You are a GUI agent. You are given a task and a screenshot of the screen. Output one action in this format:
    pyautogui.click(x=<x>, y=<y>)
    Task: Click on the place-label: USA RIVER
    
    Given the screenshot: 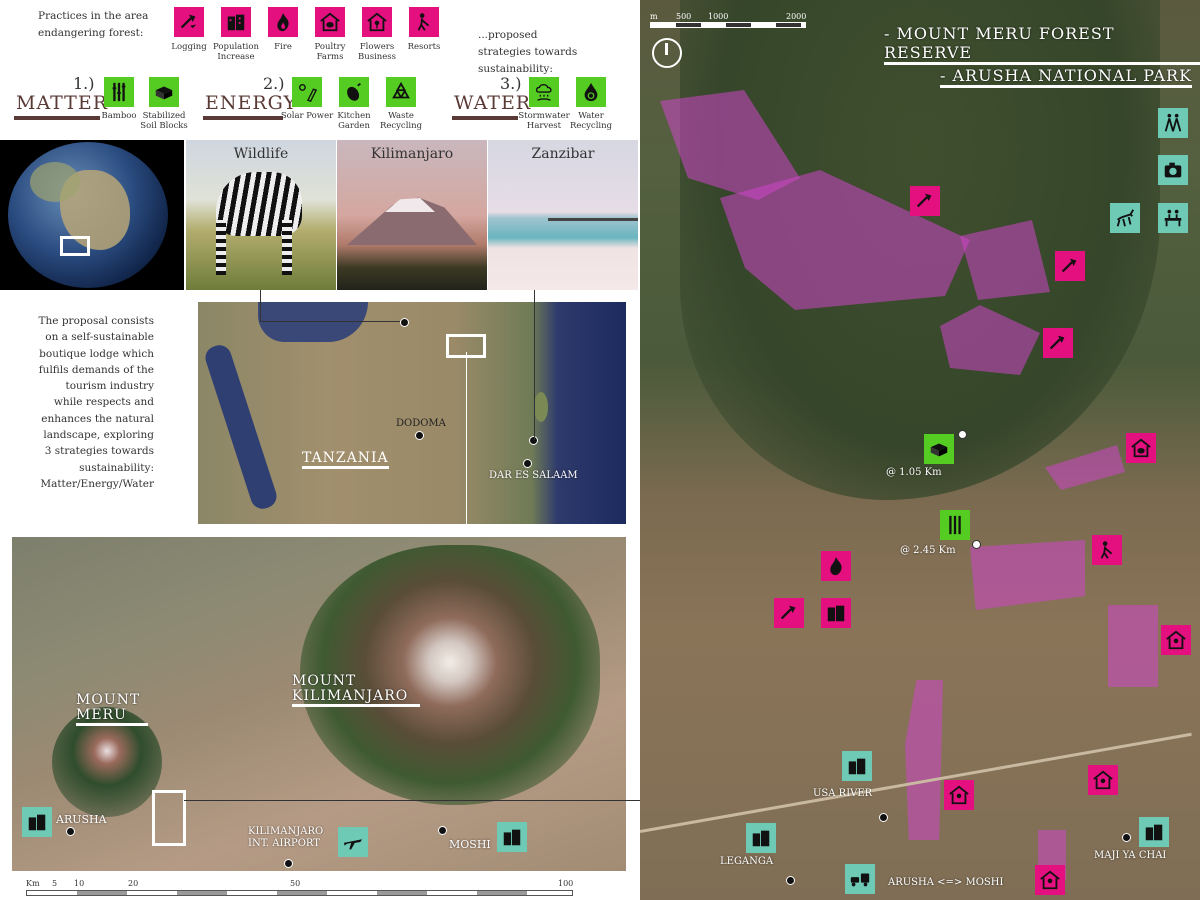 What is the action you would take?
    pyautogui.click(x=843, y=793)
    